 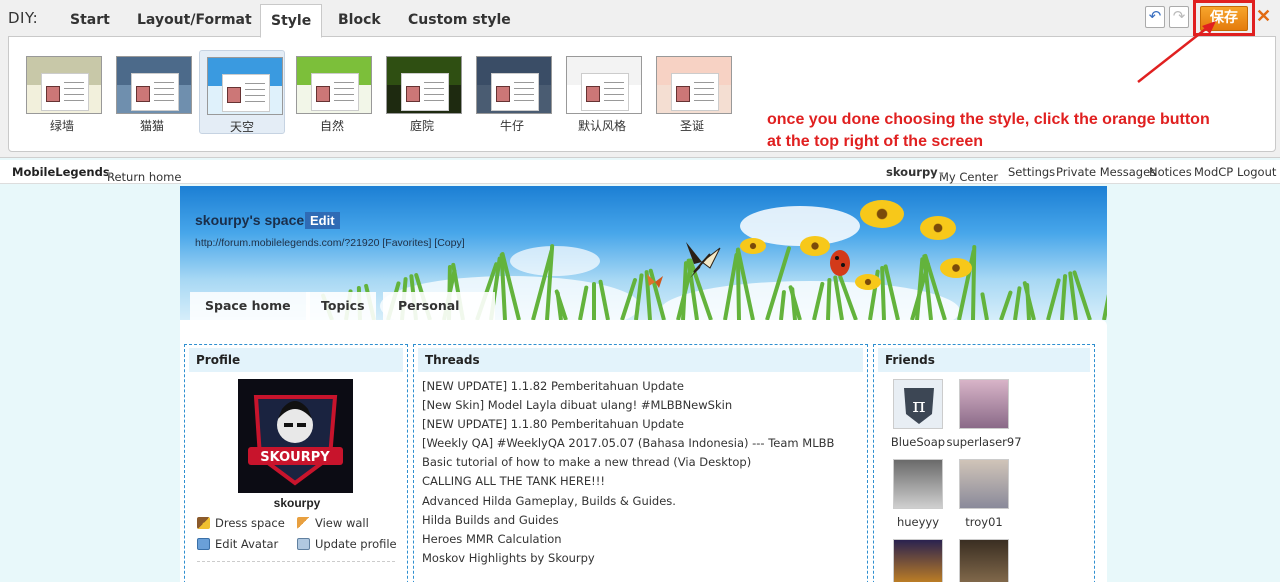 I want to click on style-thumbnail: 圣诞, so click(x=692, y=92).